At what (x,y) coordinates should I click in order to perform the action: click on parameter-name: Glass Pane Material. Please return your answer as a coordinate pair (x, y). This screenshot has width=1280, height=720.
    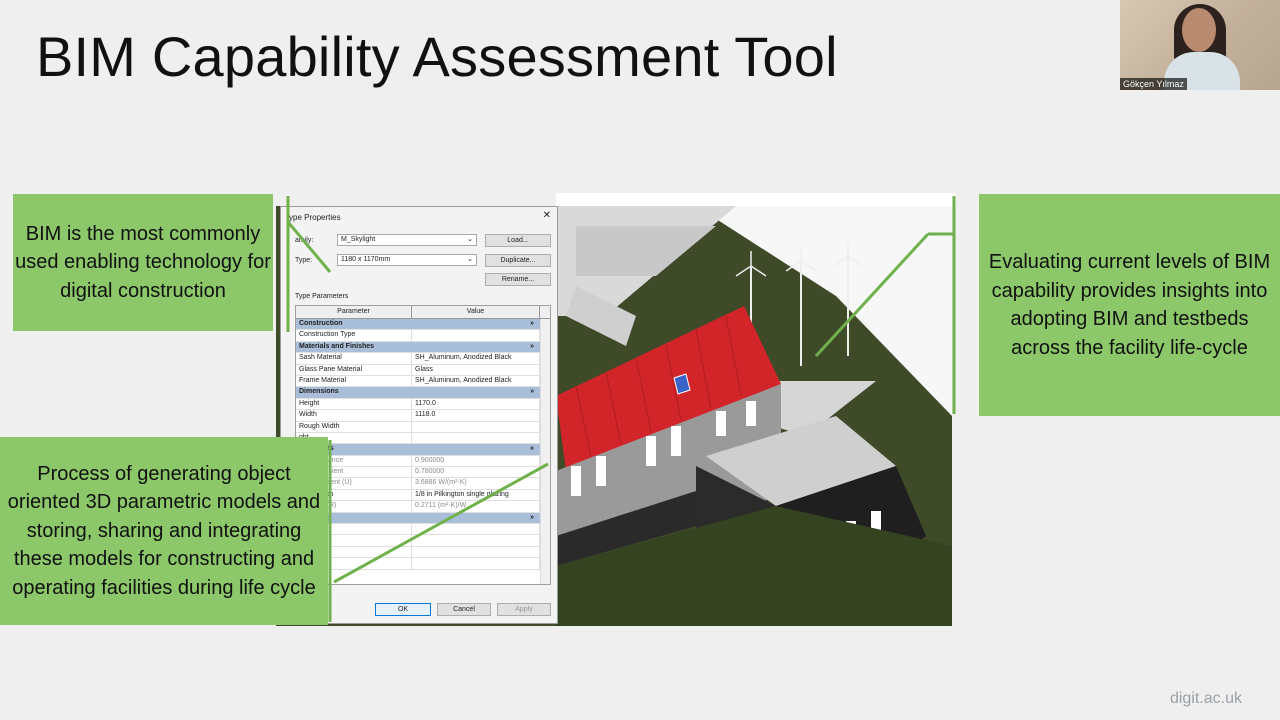
    Looking at the image, I should click on (354, 369).